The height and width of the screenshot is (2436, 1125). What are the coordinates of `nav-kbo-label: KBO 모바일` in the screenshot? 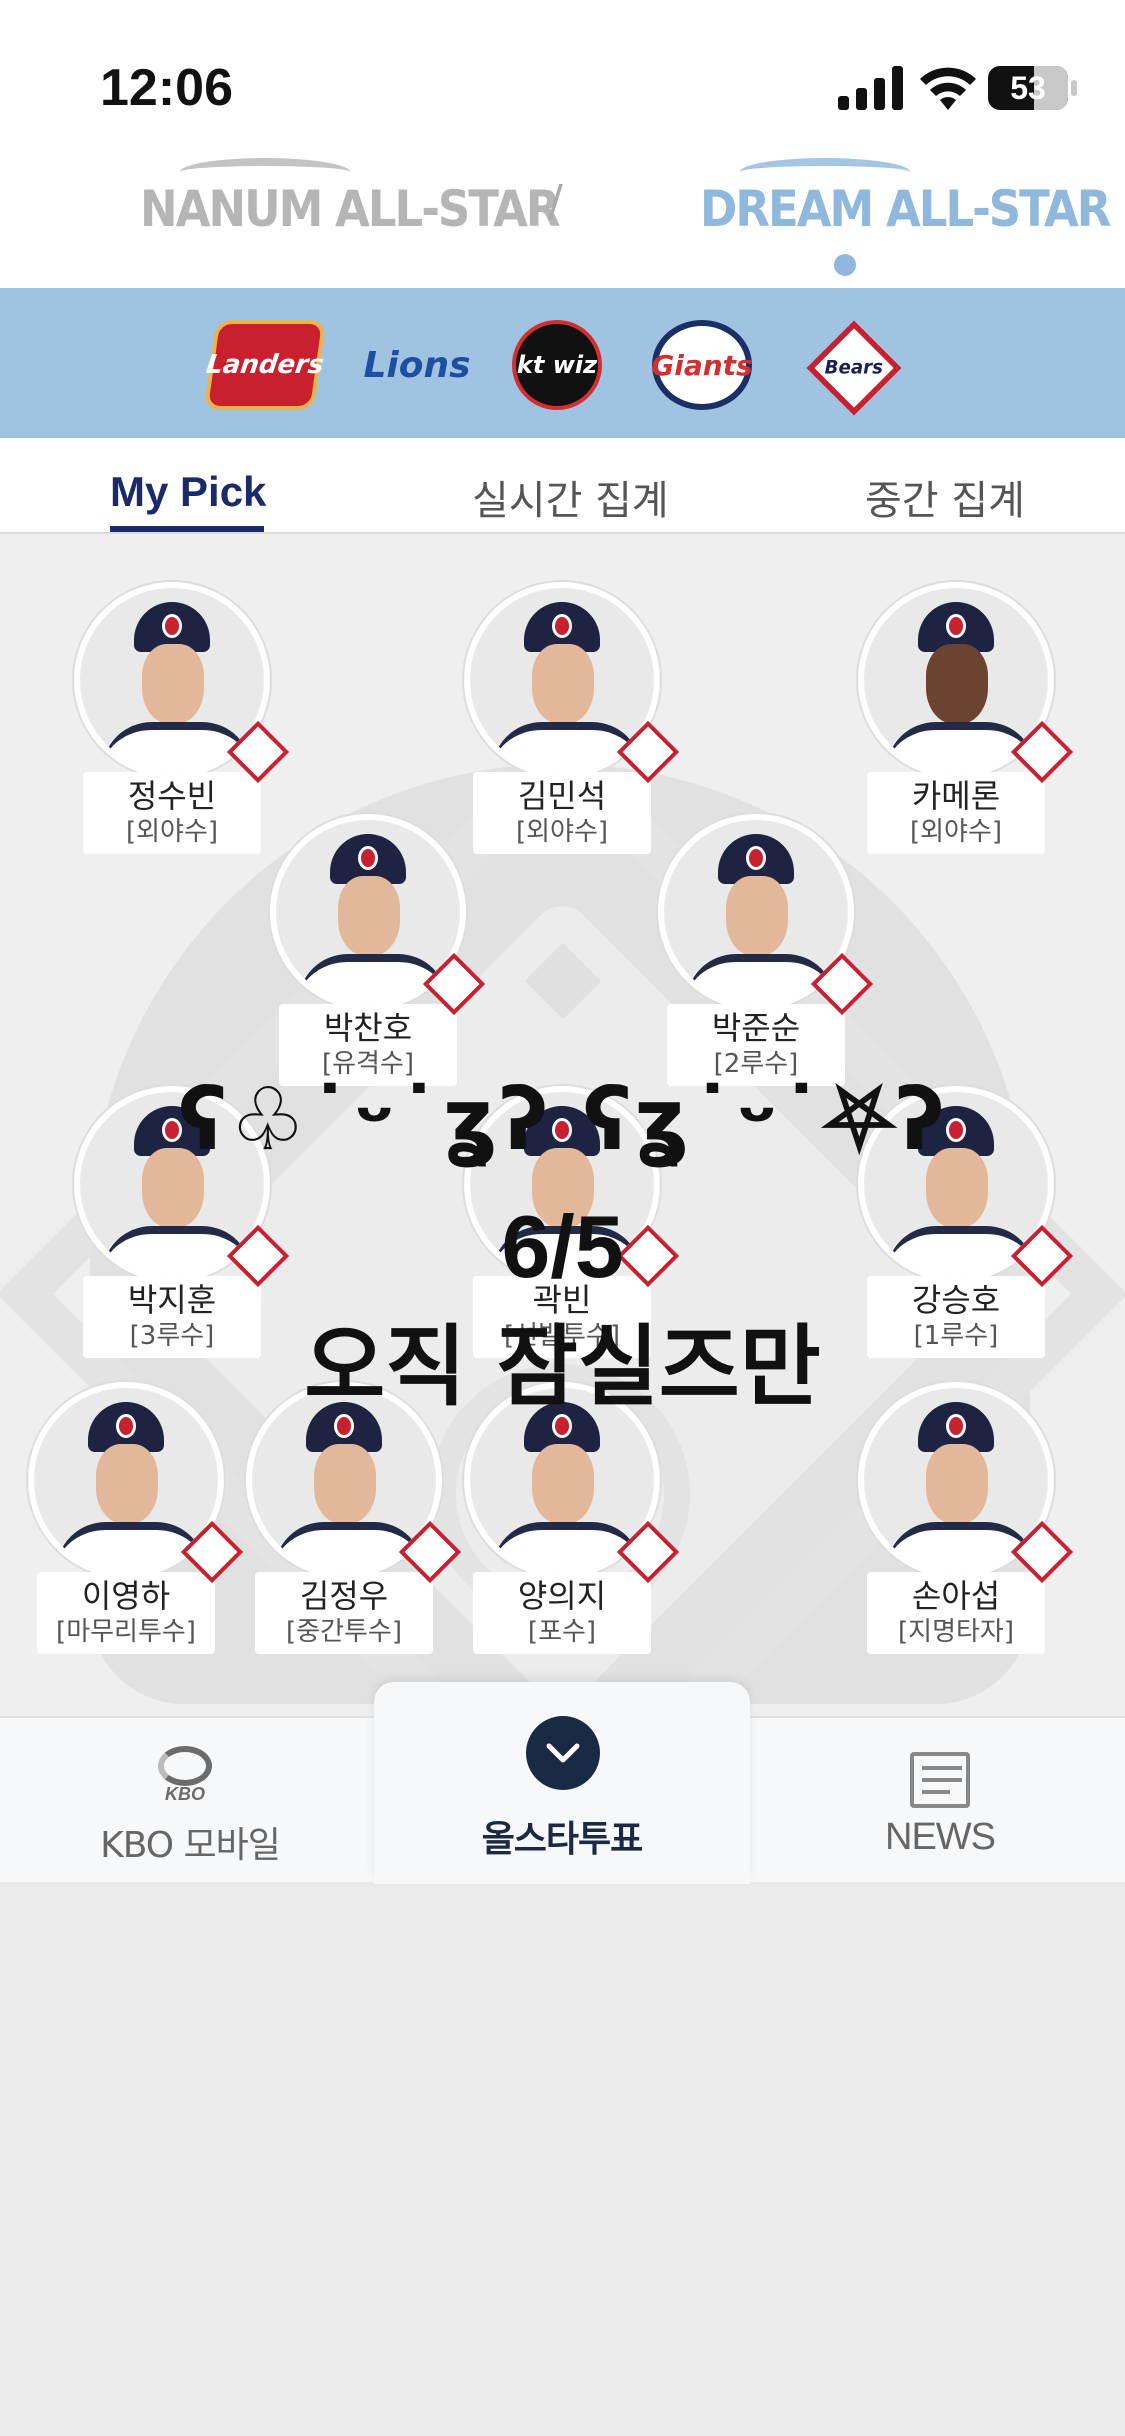 It's located at (190, 1845).